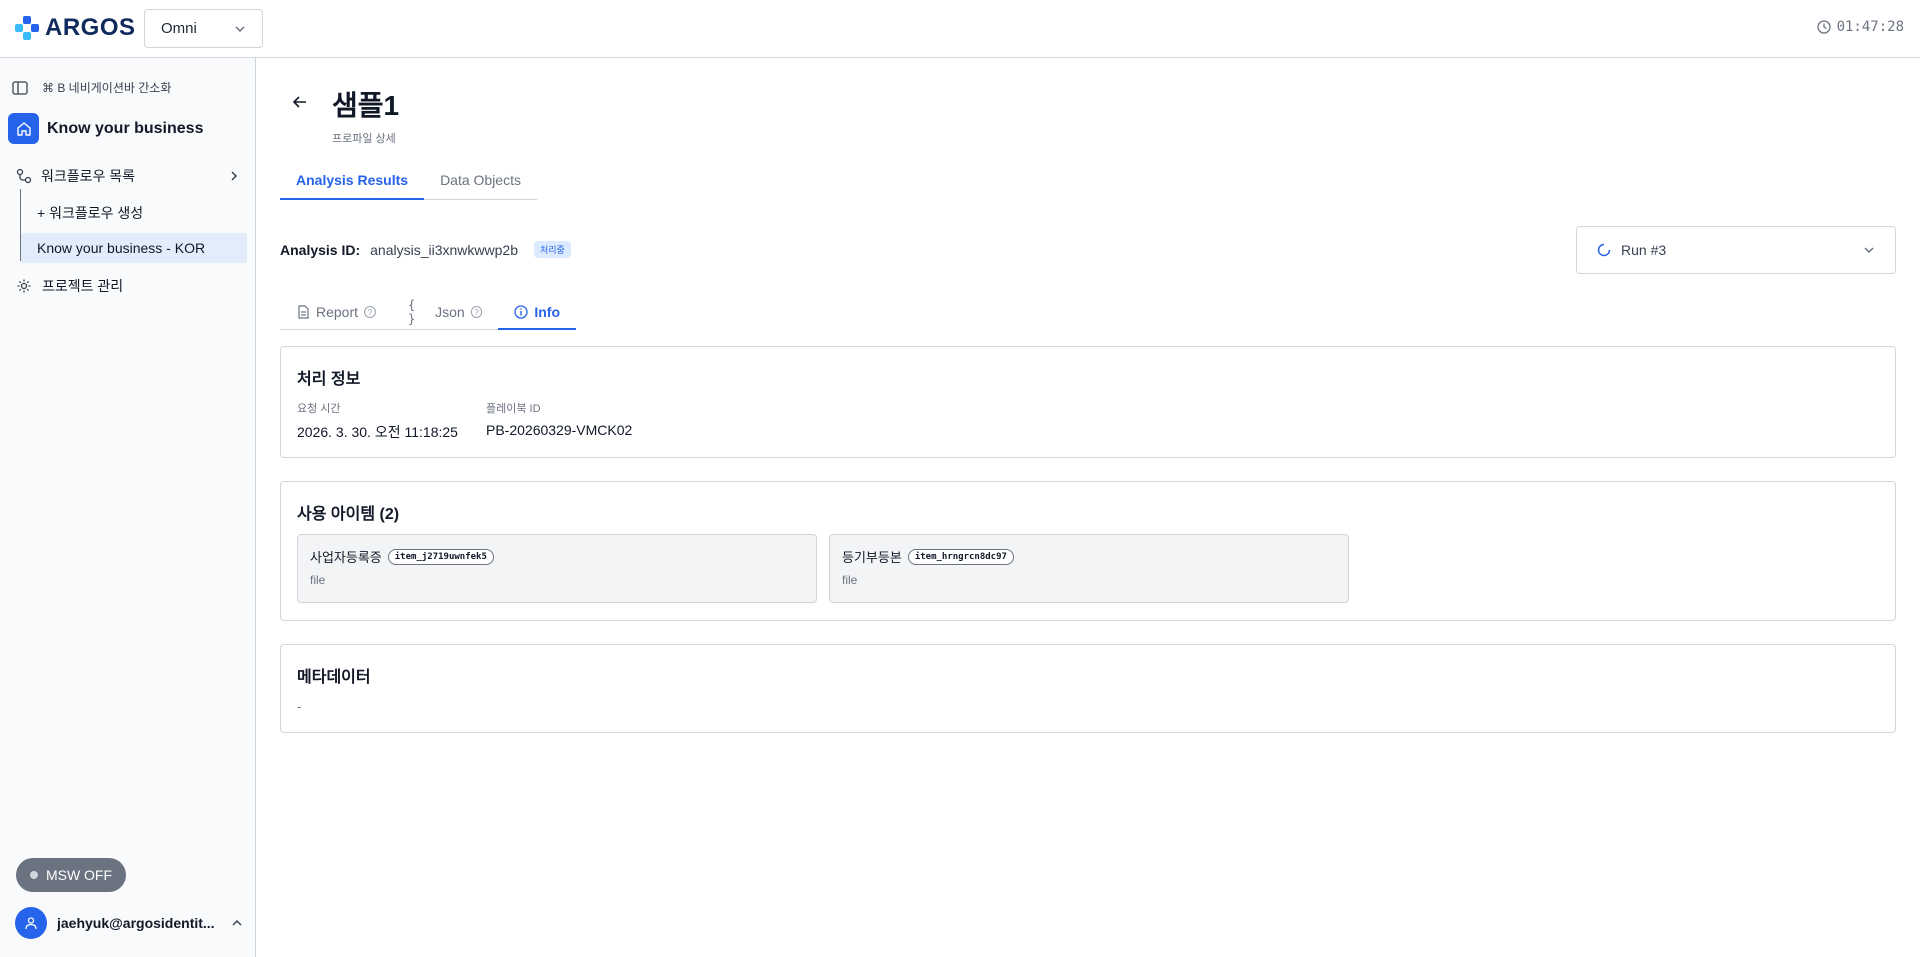  I want to click on item-name: 등기부등본, so click(872, 557).